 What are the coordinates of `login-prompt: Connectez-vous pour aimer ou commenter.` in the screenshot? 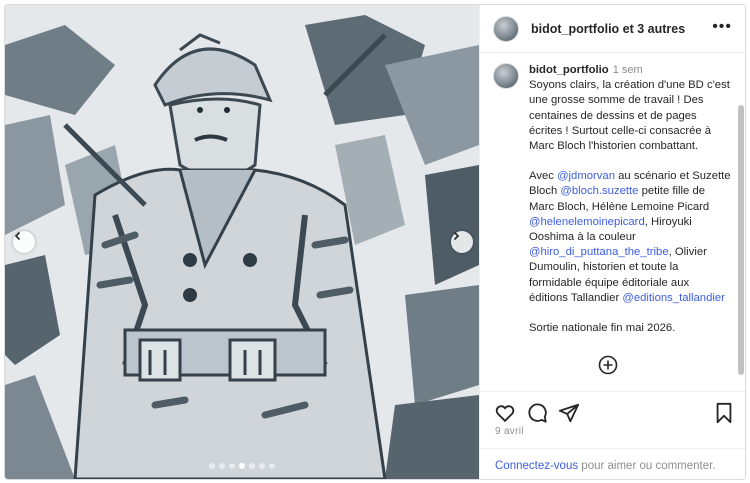 It's located at (605, 466).